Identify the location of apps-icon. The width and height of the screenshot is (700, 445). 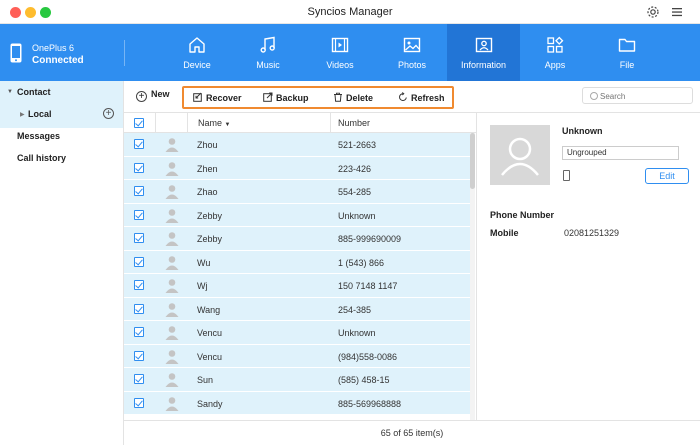
(555, 44).